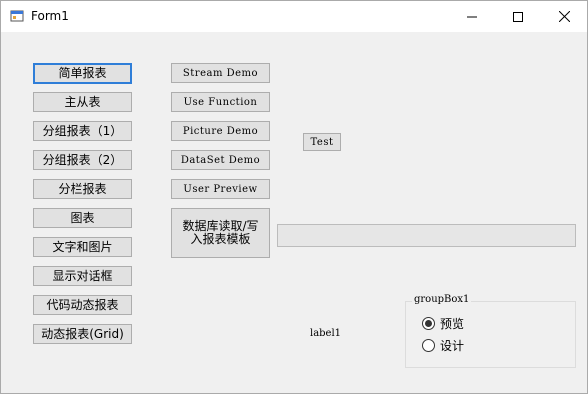 This screenshot has height=394, width=588. What do you see at coordinates (50, 16) in the screenshot?
I see `window-title: Form1` at bounding box center [50, 16].